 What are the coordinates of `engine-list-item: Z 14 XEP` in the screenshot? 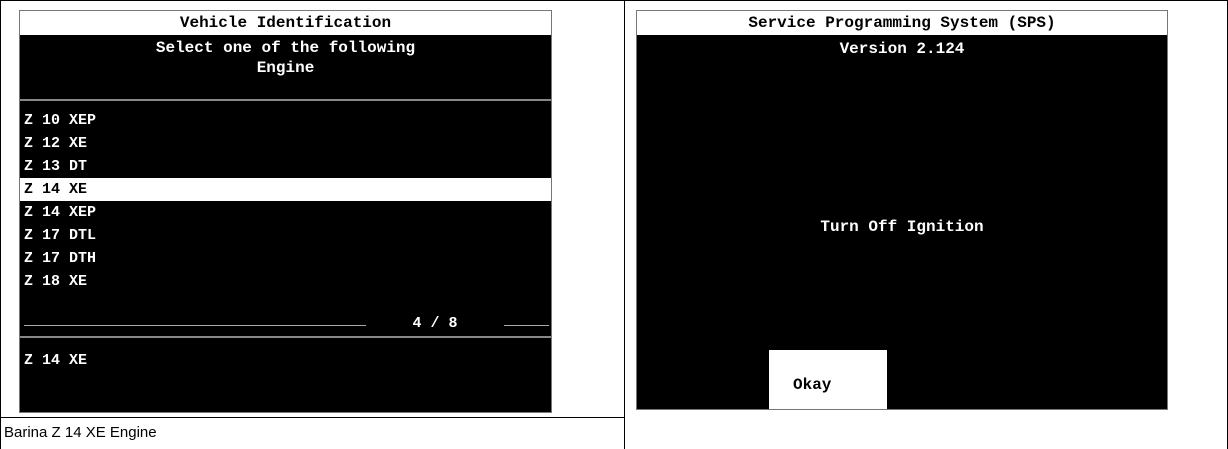 It's located at (285, 212).